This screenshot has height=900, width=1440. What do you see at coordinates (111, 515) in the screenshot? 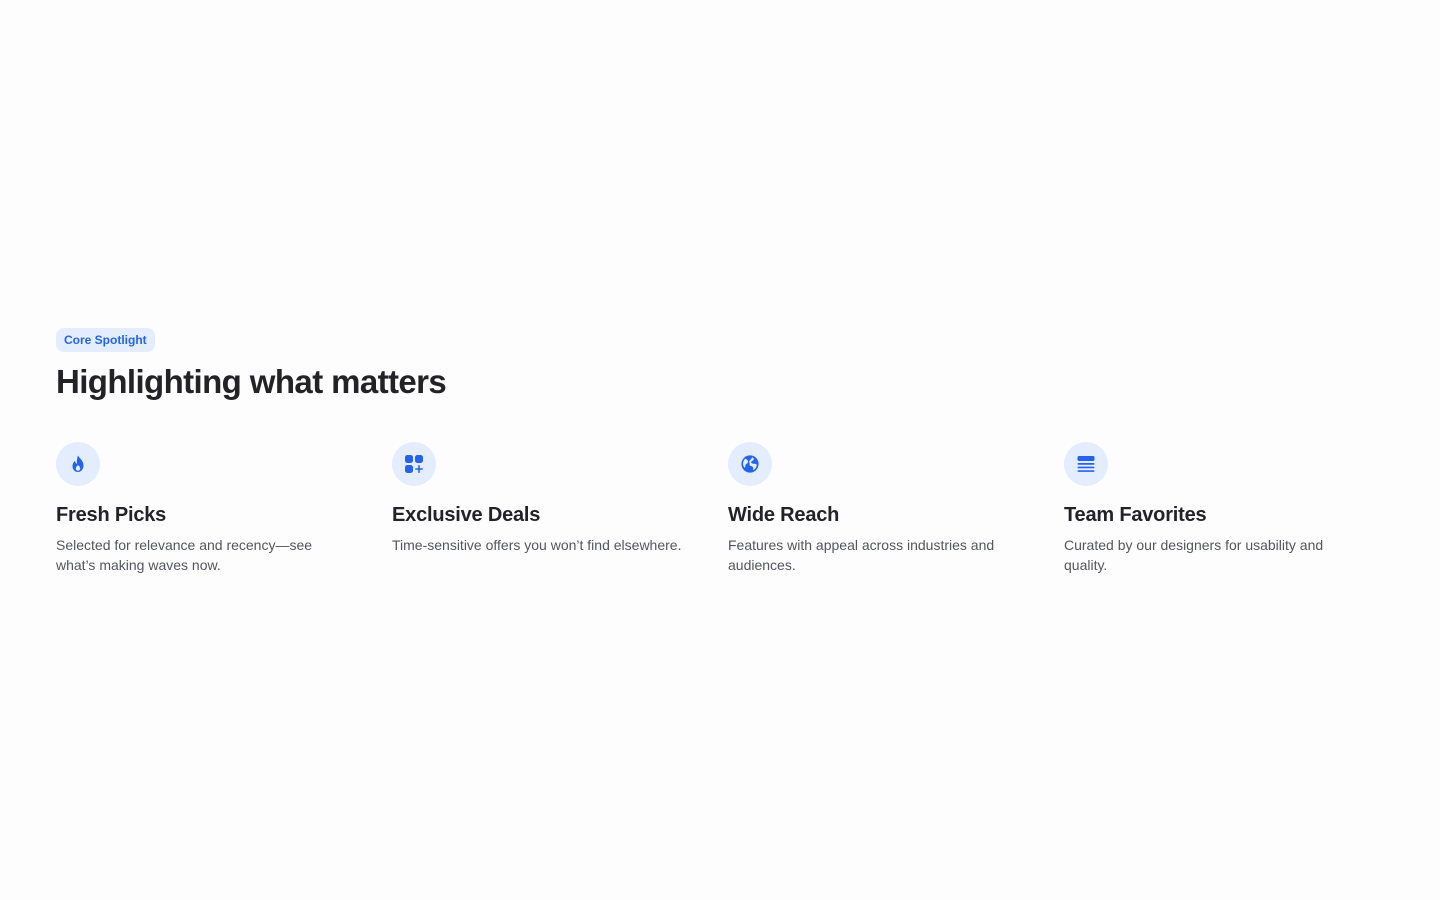
I see `feature-title: Fresh Picks` at bounding box center [111, 515].